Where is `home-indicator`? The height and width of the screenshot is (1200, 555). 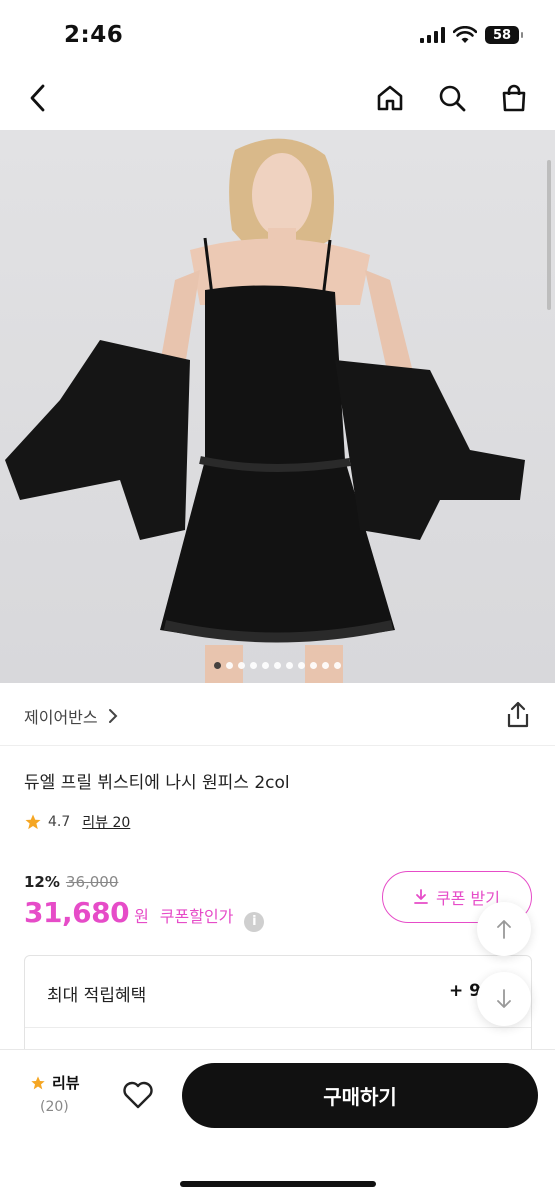 home-indicator is located at coordinates (278, 1184).